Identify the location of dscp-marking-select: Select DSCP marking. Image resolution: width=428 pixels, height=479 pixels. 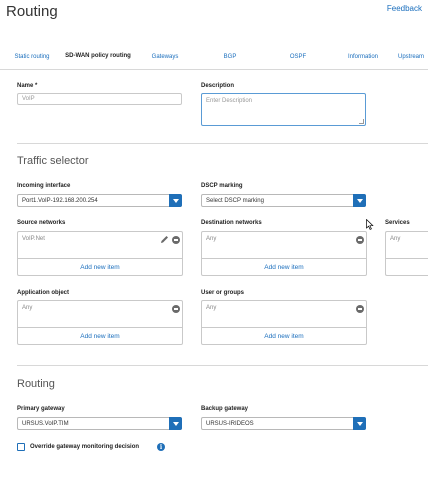
(283, 200).